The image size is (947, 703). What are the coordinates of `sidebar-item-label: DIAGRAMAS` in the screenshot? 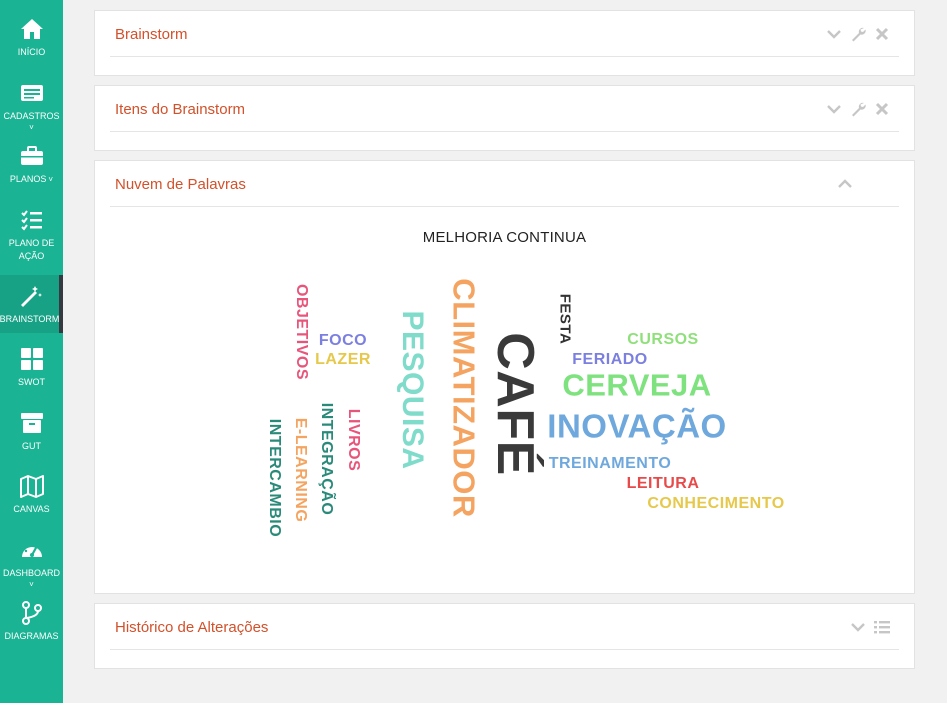 It's located at (31, 636).